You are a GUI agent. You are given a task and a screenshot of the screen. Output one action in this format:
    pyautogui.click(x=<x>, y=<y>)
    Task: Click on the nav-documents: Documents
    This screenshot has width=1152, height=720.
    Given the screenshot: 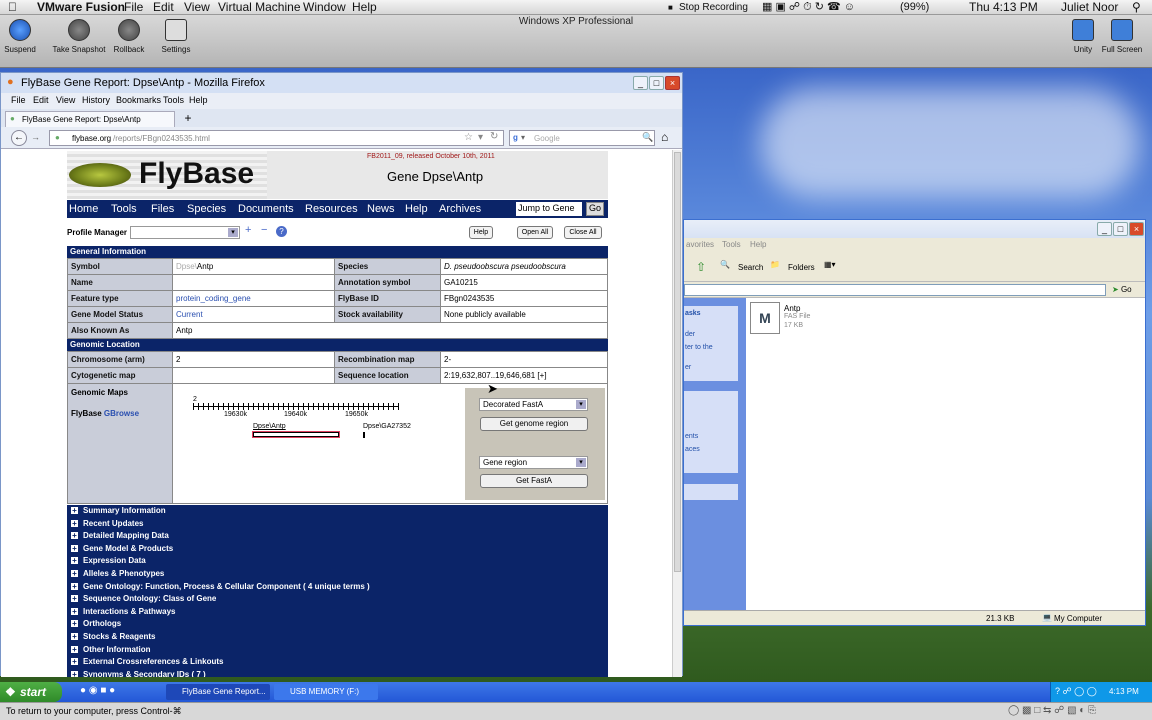 What is the action you would take?
    pyautogui.click(x=266, y=209)
    